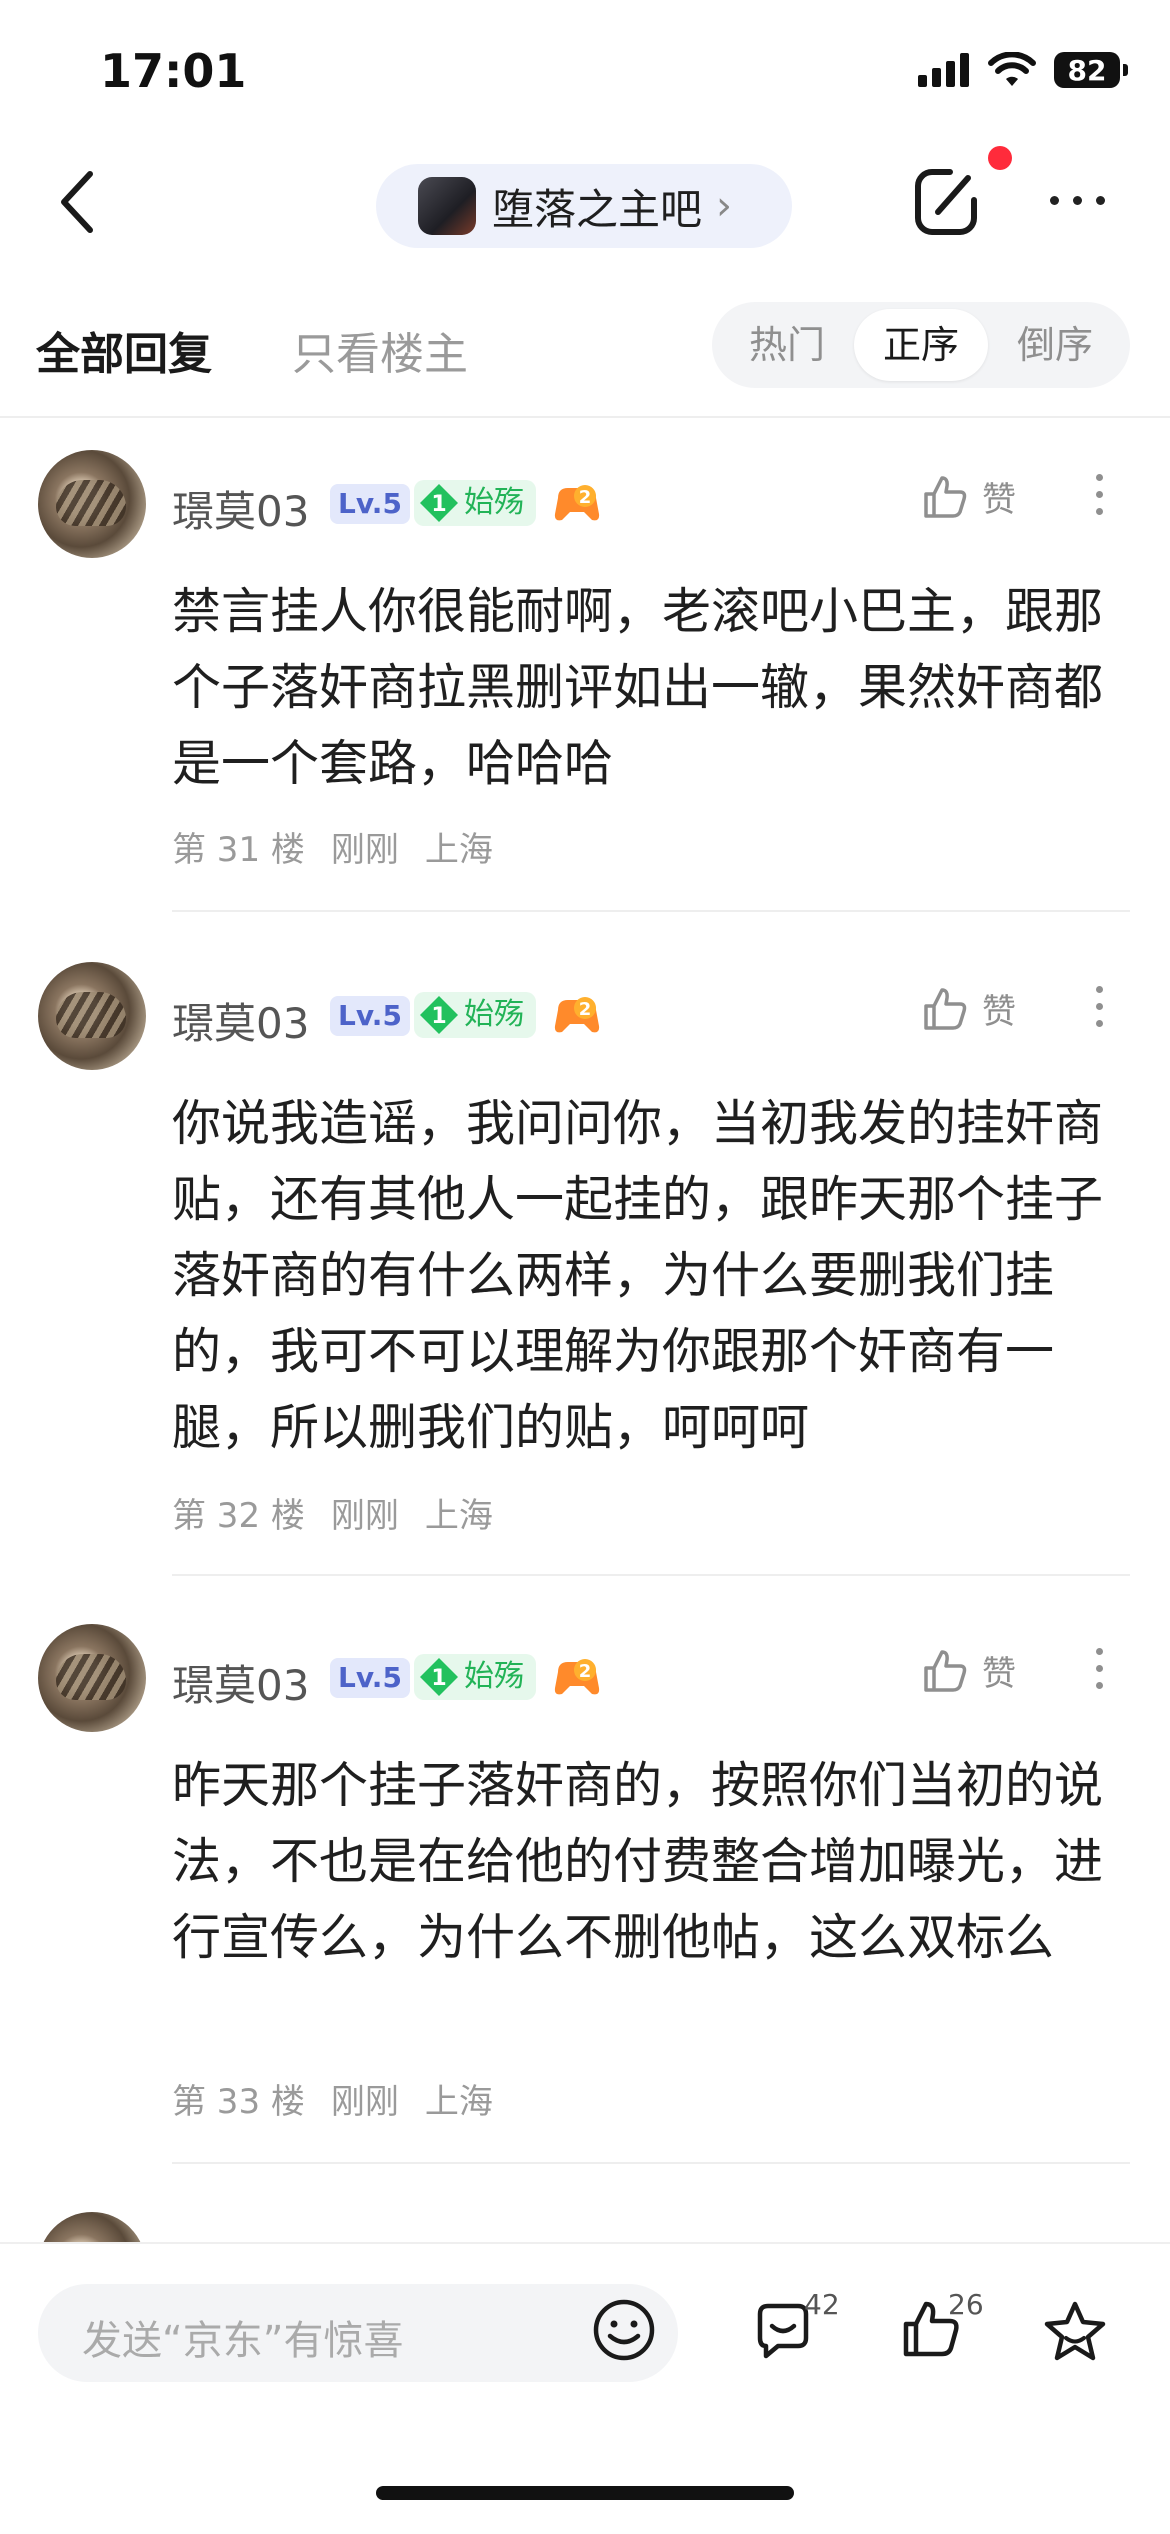 Image resolution: width=1170 pixels, height=2534 pixels. I want to click on signal-icon, so click(943, 70).